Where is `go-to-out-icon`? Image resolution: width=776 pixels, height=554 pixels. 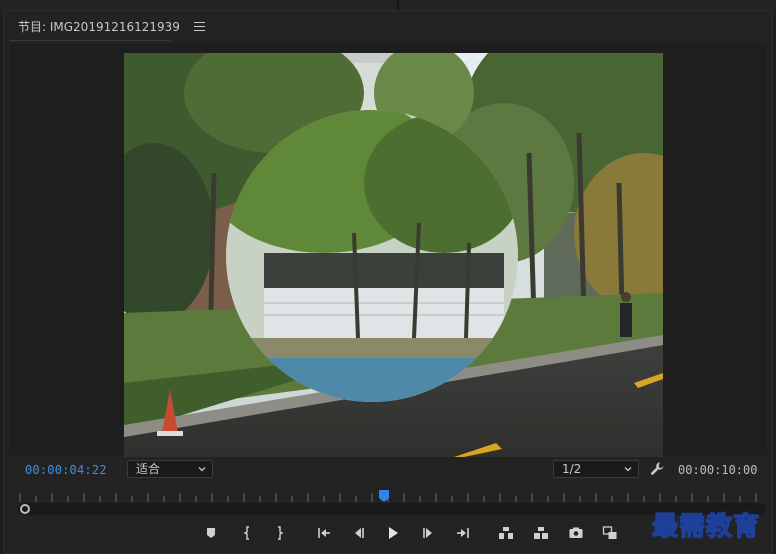 go-to-out-icon is located at coordinates (463, 533).